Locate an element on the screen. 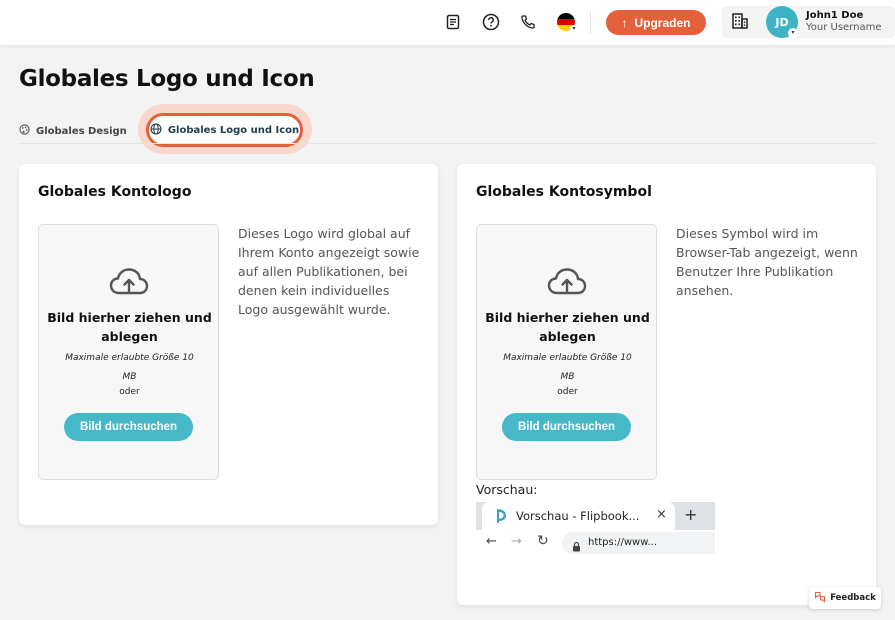  lock-icon is located at coordinates (576, 546).